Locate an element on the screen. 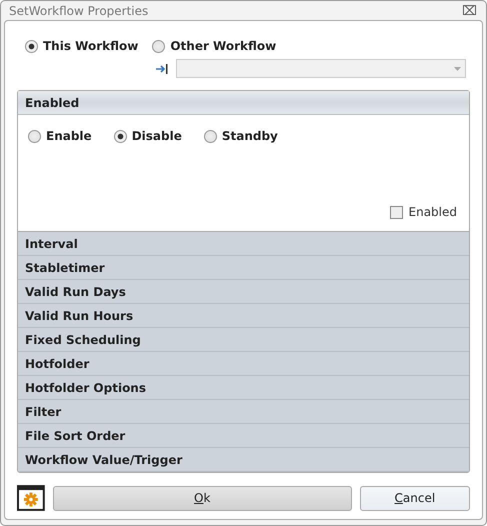 The width and height of the screenshot is (487, 526). section-header: Stabletimer is located at coordinates (243, 268).